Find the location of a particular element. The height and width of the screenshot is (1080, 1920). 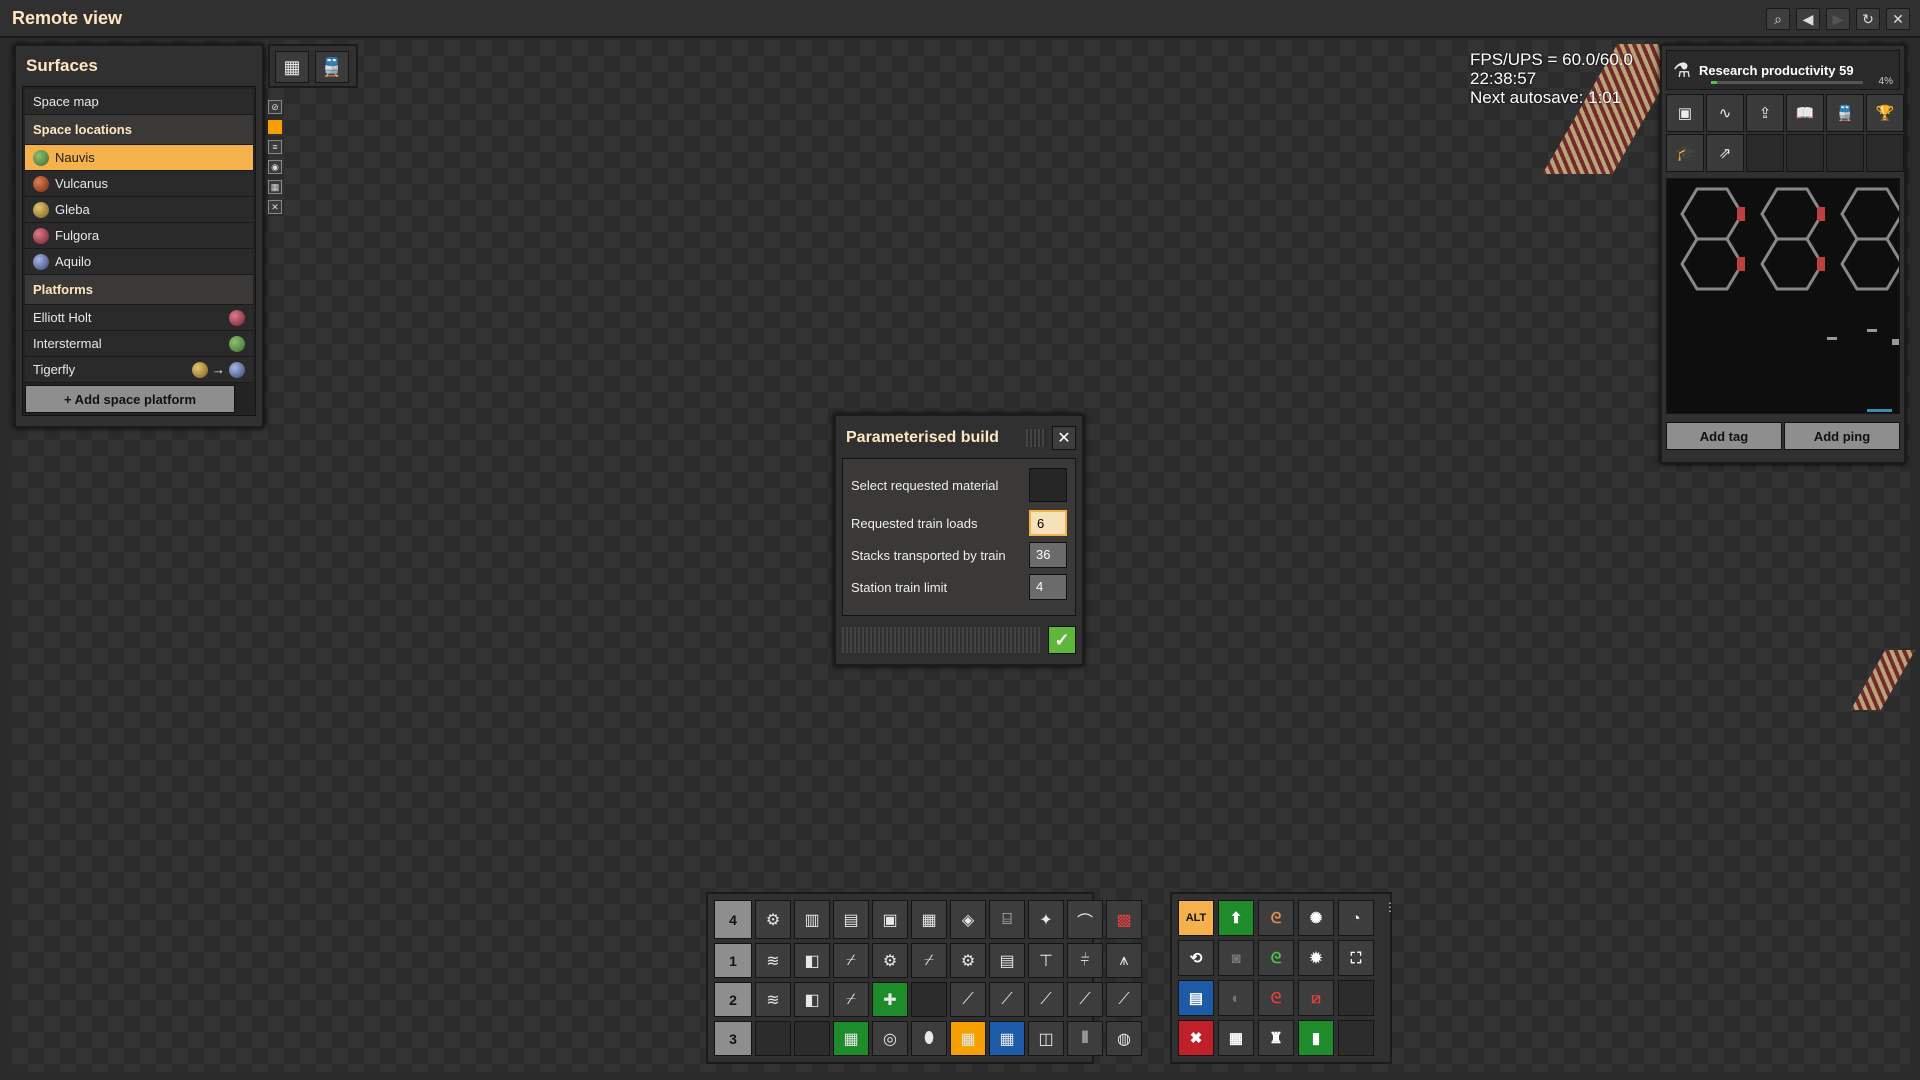

select-area-icon: ⛶ is located at coordinates (1356, 958).